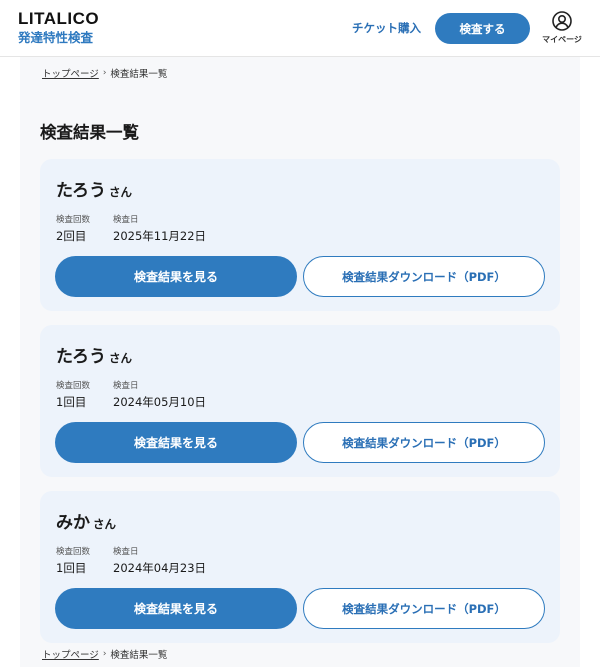  I want to click on card-name: みか さん, so click(86, 520).